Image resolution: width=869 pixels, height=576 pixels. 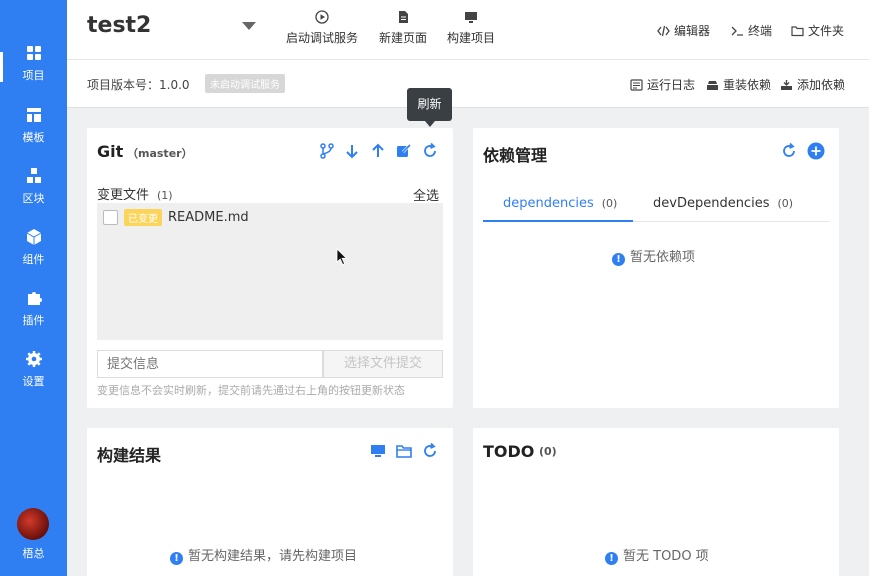 I want to click on changes-count: (1), so click(x=165, y=195).